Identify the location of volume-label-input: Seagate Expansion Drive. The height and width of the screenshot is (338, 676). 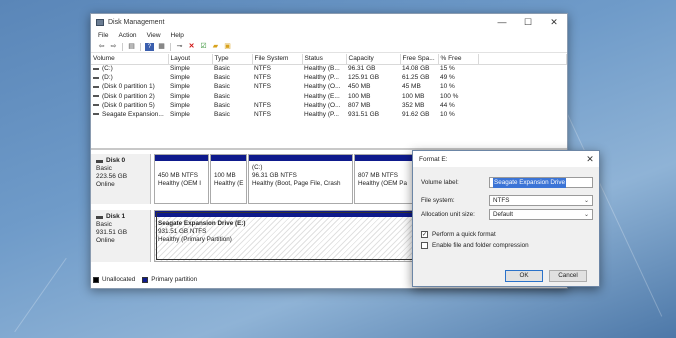
(541, 182).